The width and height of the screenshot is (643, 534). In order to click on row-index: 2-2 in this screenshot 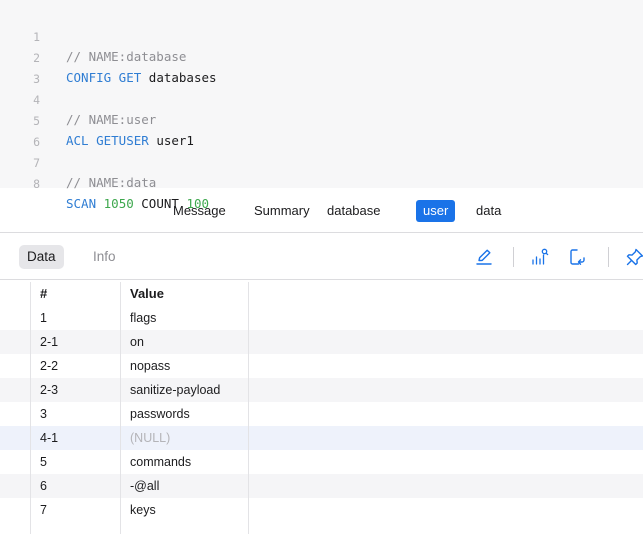, I will do `click(49, 366)`.